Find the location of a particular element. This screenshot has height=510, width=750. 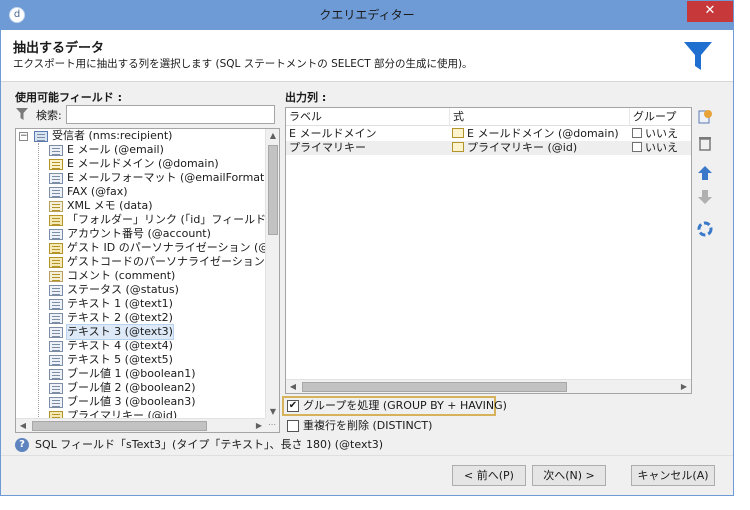

table-row: E メールドメイン E メールドメイン (@domain) いいえ is located at coordinates (488, 134).